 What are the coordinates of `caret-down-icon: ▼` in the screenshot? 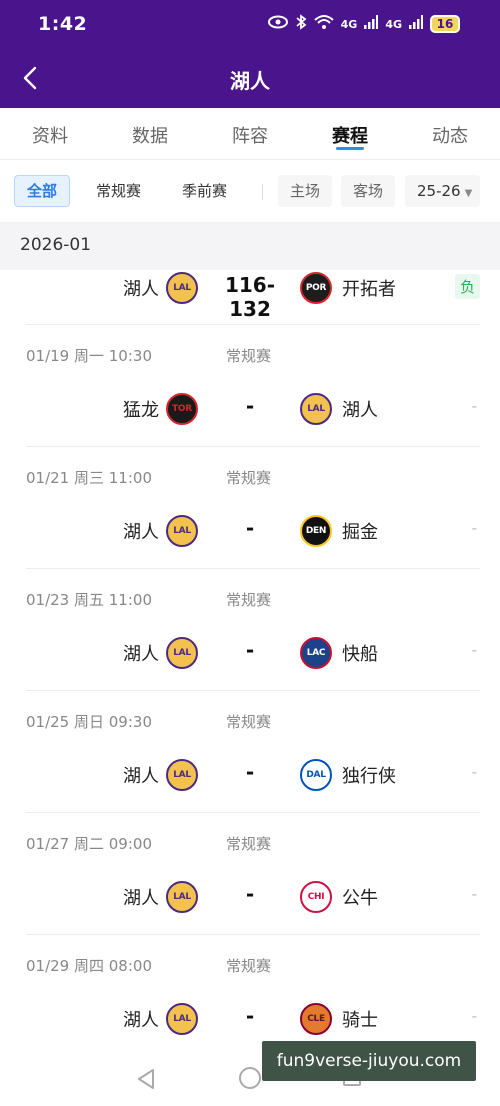 It's located at (468, 193).